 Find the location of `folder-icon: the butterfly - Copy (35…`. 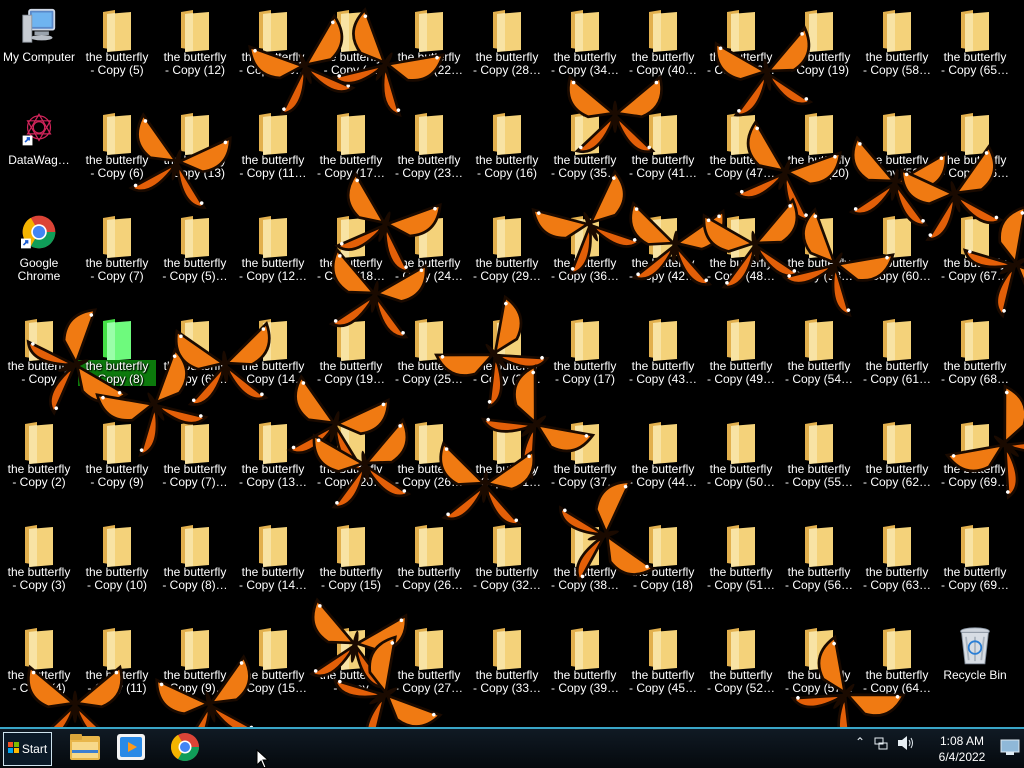

folder-icon: the butterfly - Copy (35… is located at coordinates (585, 153).